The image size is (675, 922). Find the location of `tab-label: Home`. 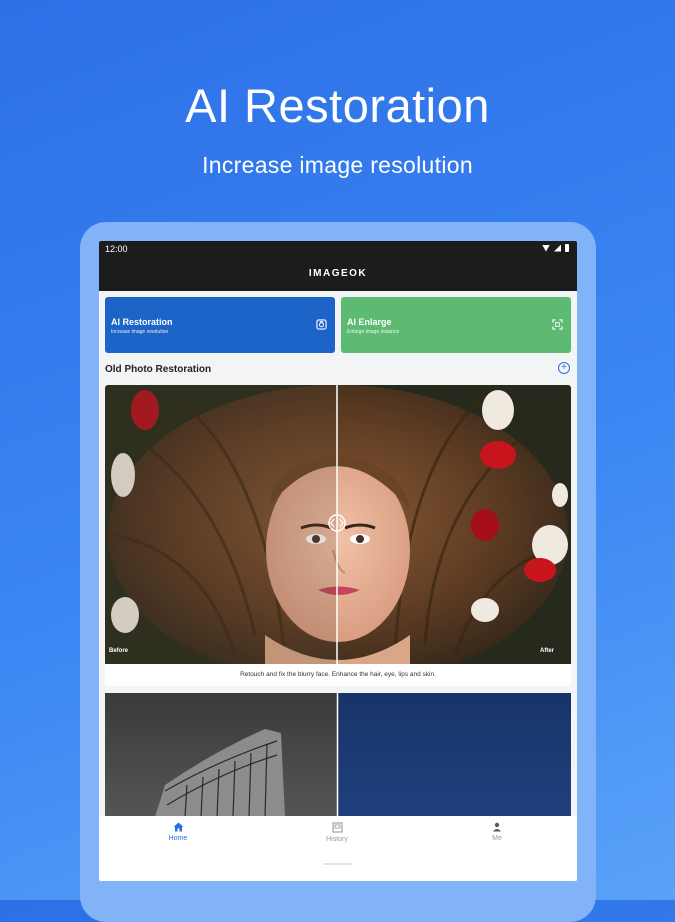

tab-label: Home is located at coordinates (178, 838).